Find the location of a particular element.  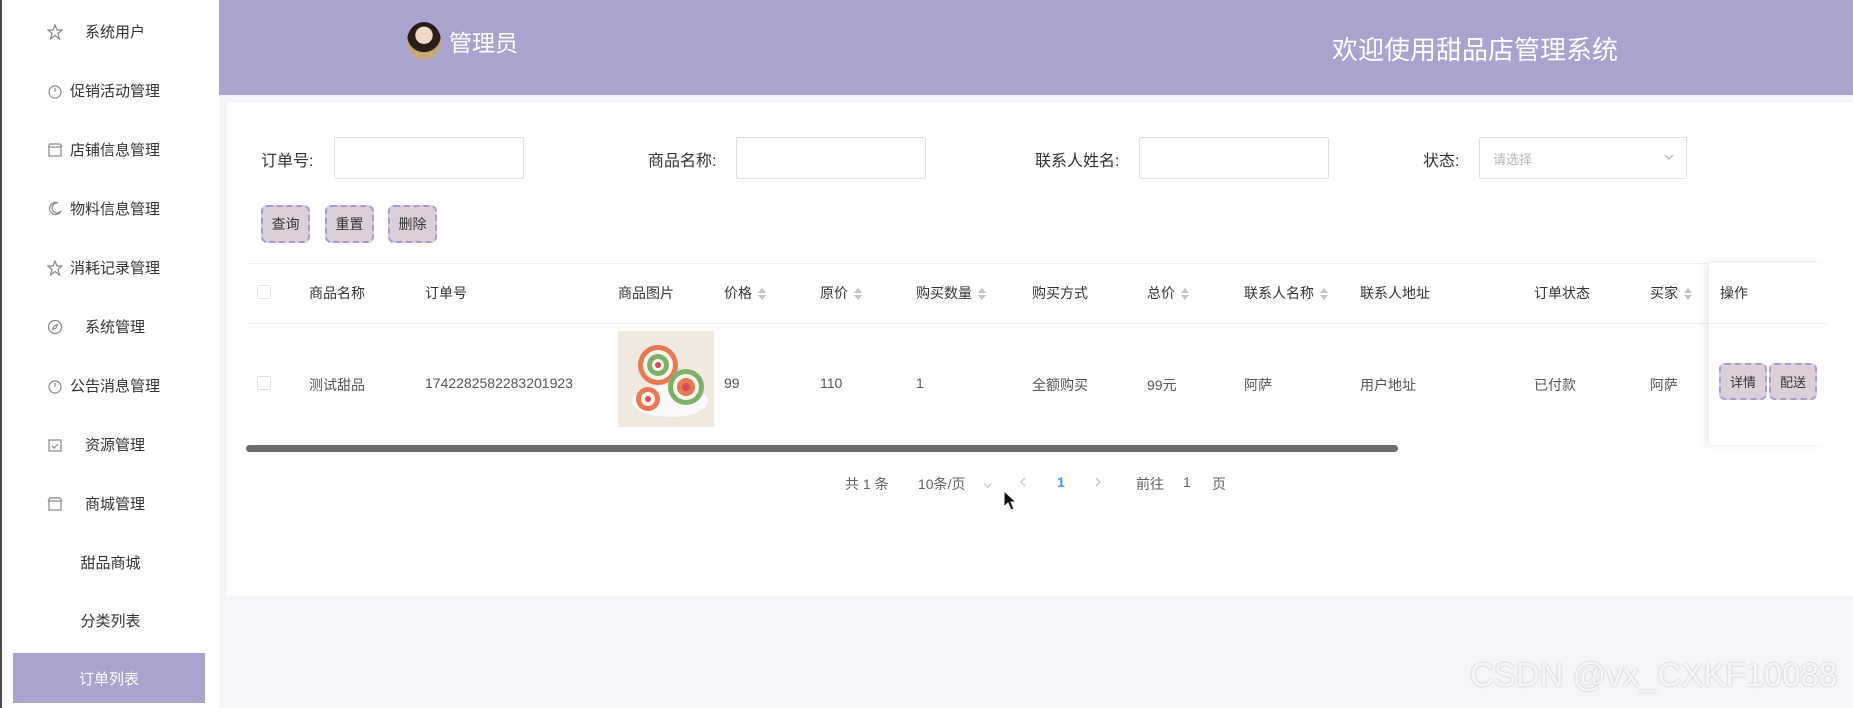

user-info: 管理员 is located at coordinates (462, 41).